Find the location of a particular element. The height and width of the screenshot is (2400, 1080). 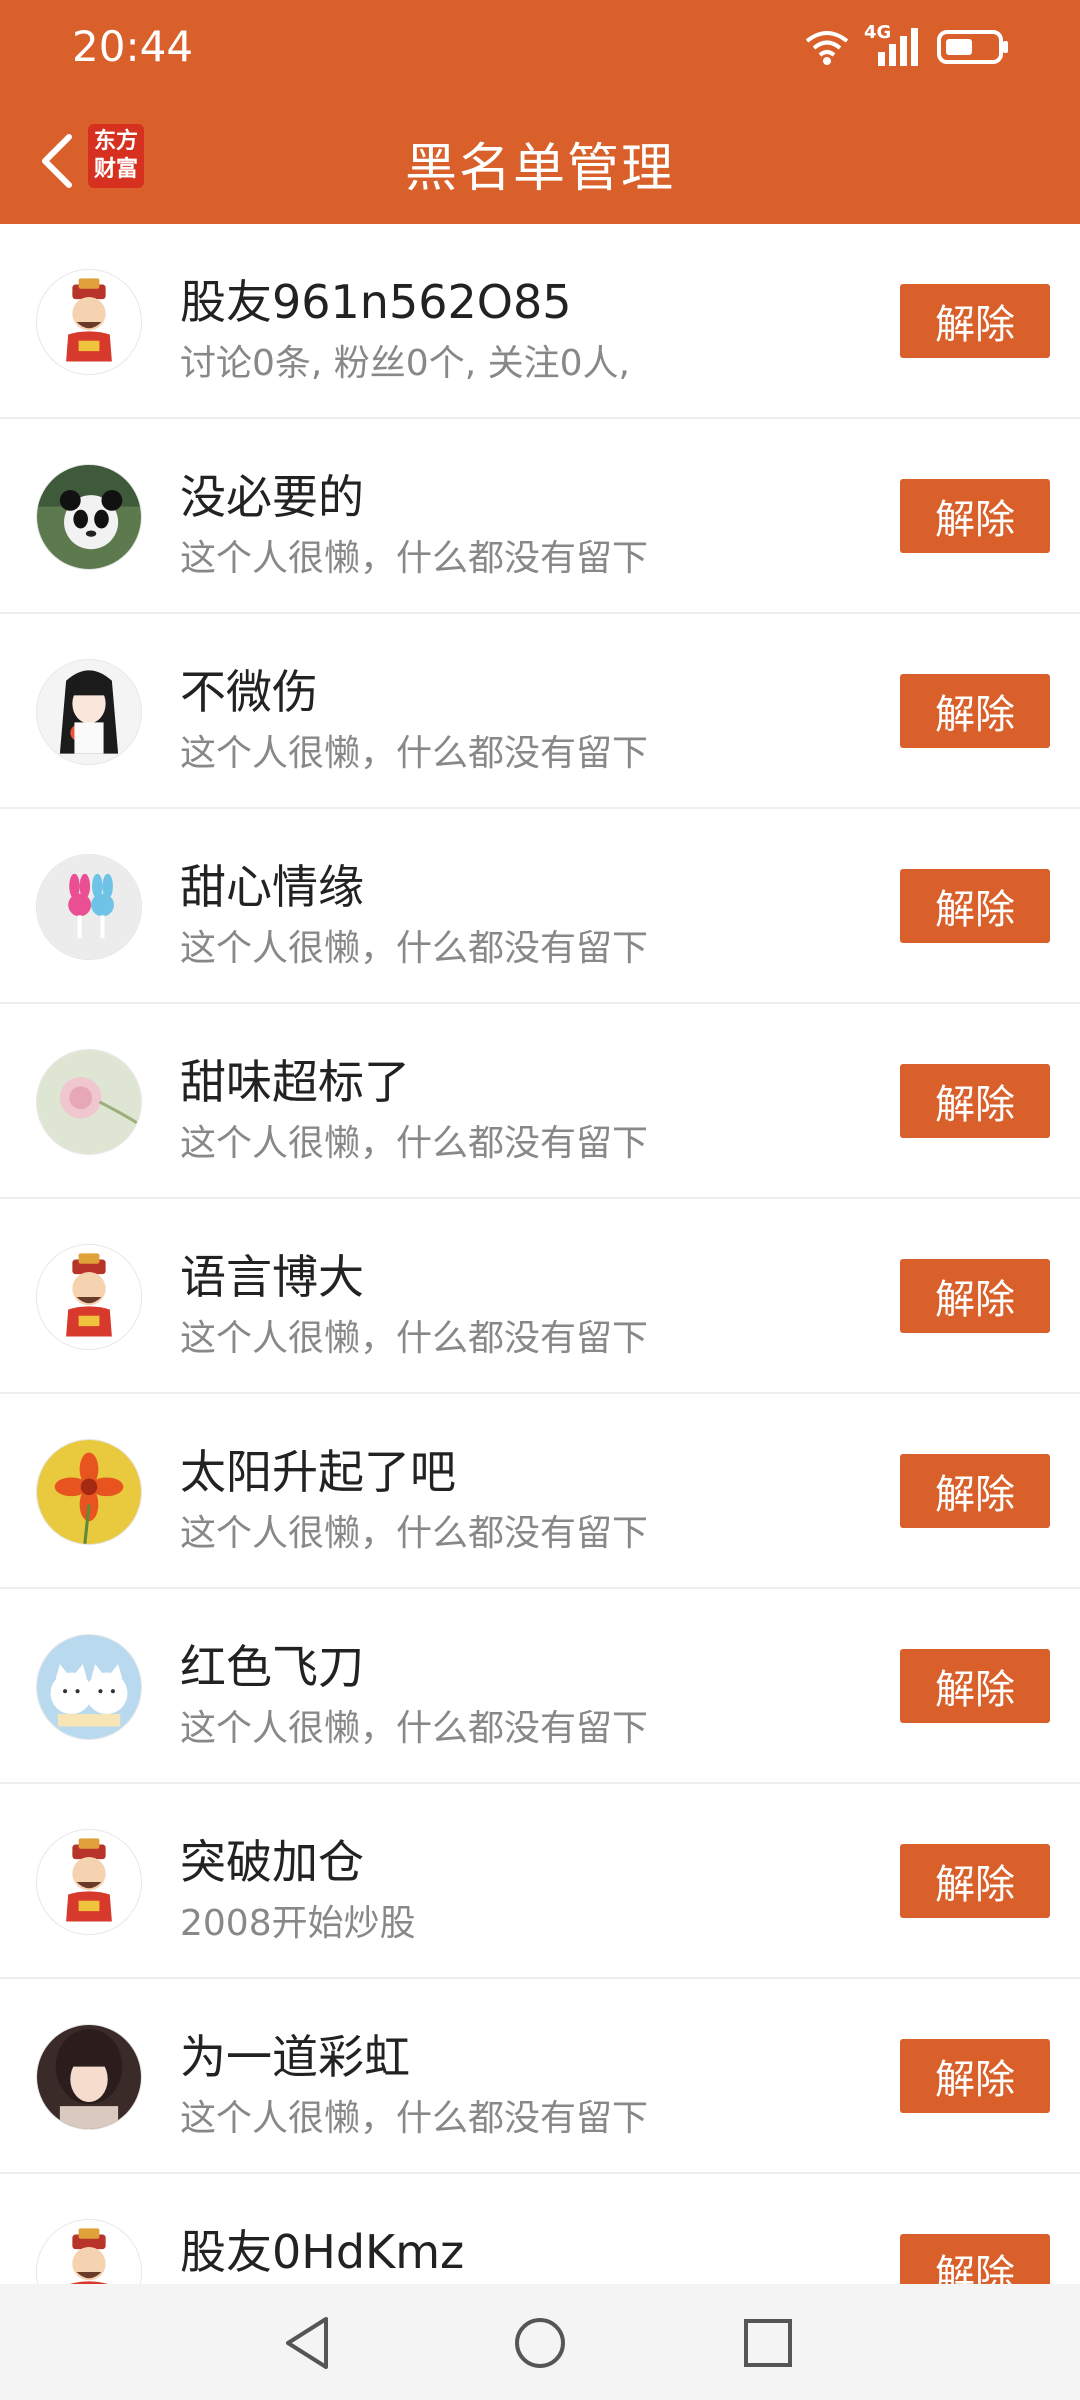

network-type-label: 4G is located at coordinates (878, 32).